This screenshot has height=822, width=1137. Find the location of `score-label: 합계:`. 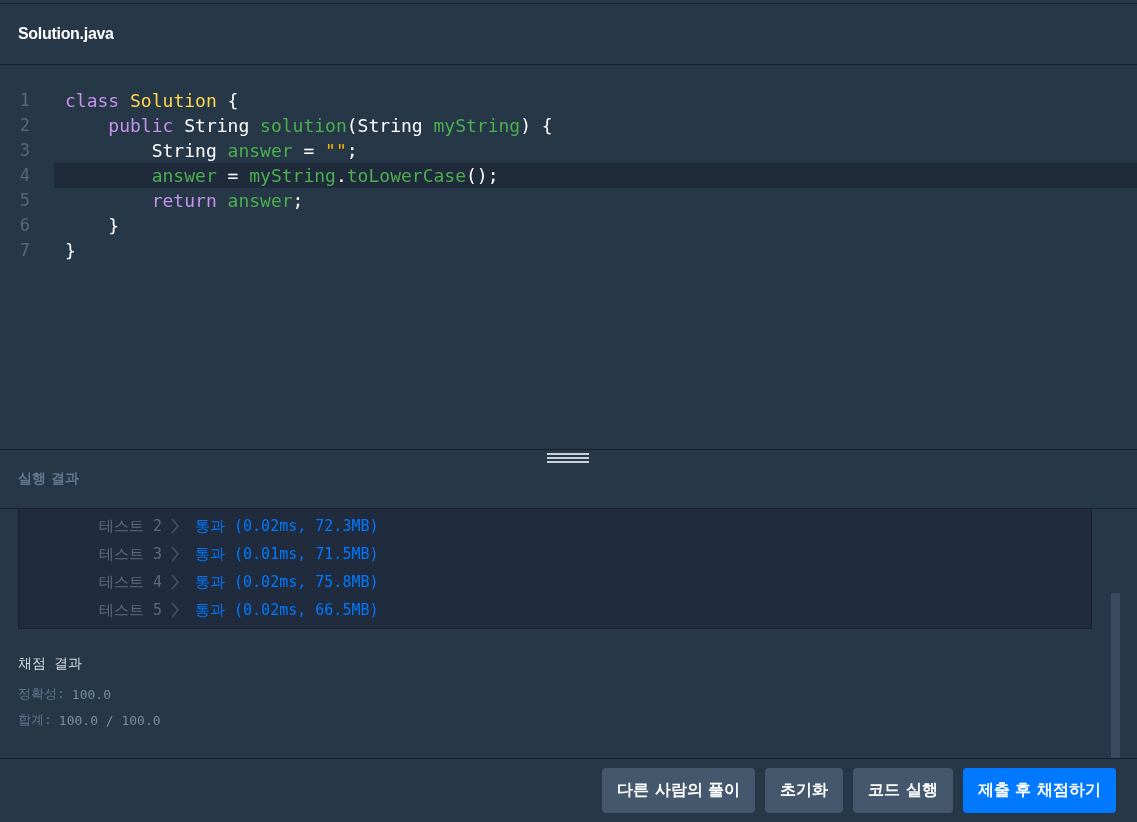

score-label: 합계: is located at coordinates (35, 720).